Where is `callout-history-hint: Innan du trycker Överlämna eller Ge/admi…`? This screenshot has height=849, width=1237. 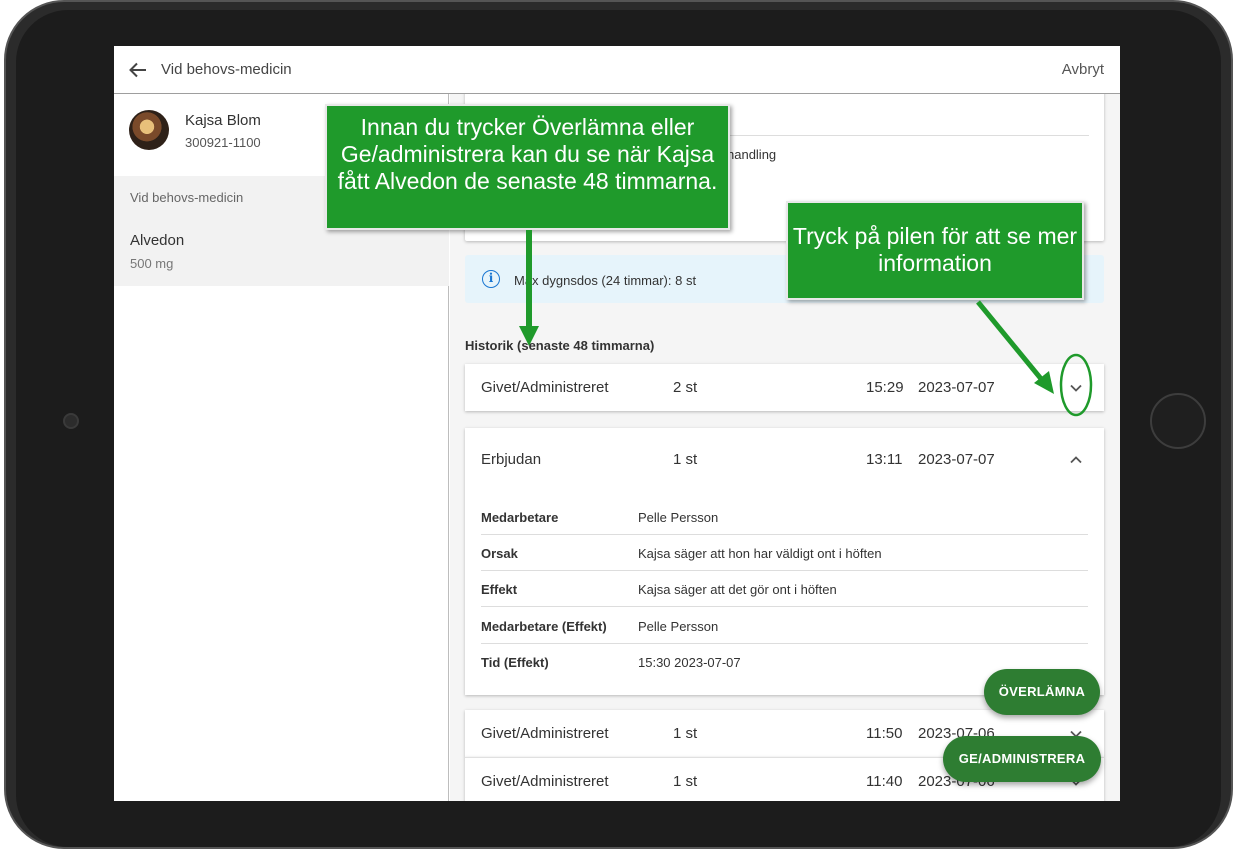 callout-history-hint: Innan du trycker Överlämna eller Ge/admi… is located at coordinates (527, 167).